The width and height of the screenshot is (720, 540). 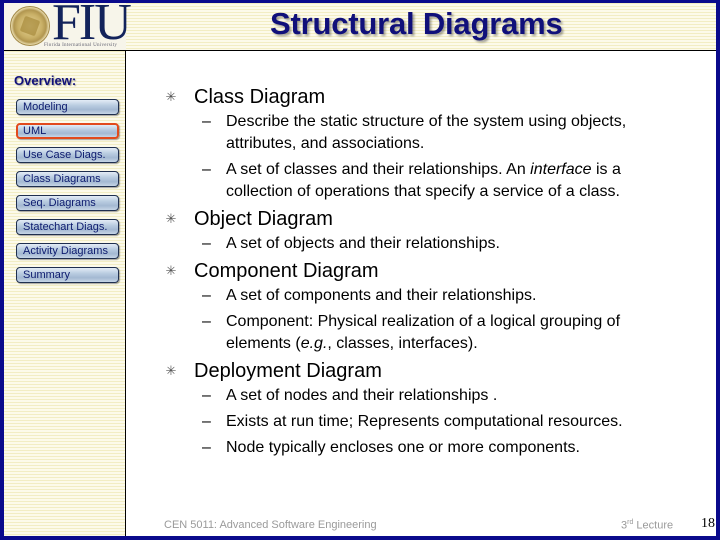 What do you see at coordinates (67, 251) in the screenshot?
I see `sidebar-item-activity-diagrams: Activity Diagrams` at bounding box center [67, 251].